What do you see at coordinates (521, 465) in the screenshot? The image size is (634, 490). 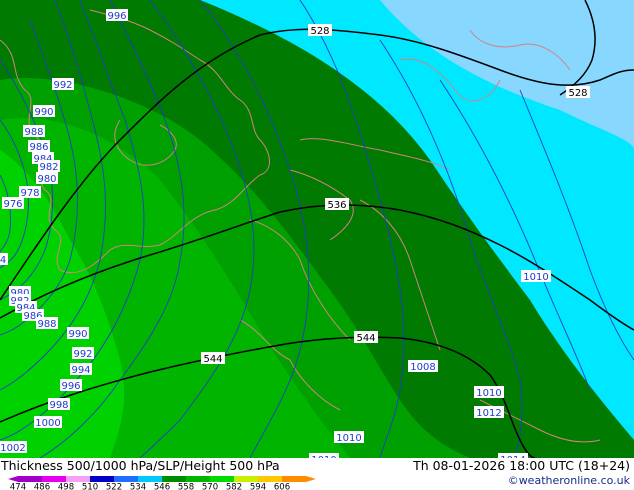 I see `valid-time: Th 08-01-2026 18:00 UTC (18+24)` at bounding box center [521, 465].